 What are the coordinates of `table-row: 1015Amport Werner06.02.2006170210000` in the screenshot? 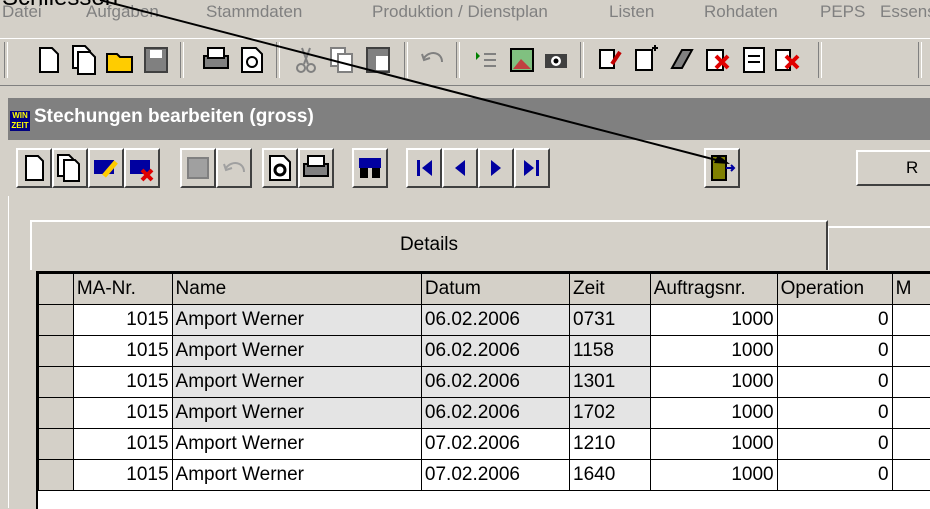 It's located at (484, 413).